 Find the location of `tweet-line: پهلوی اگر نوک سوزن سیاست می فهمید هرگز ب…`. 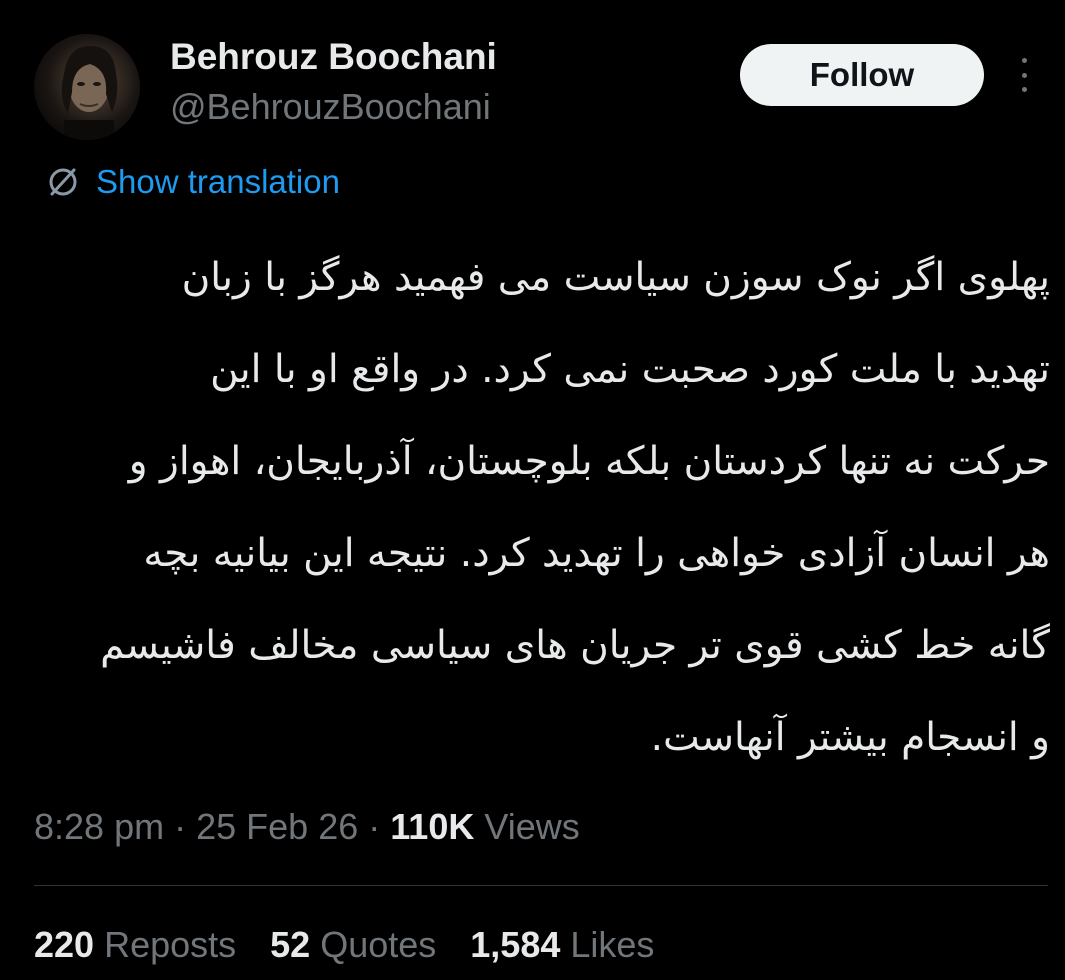

tweet-line: پهلوی اگر نوک سوزن سیاست می فهمید هرگز ب… is located at coordinates (615, 277).